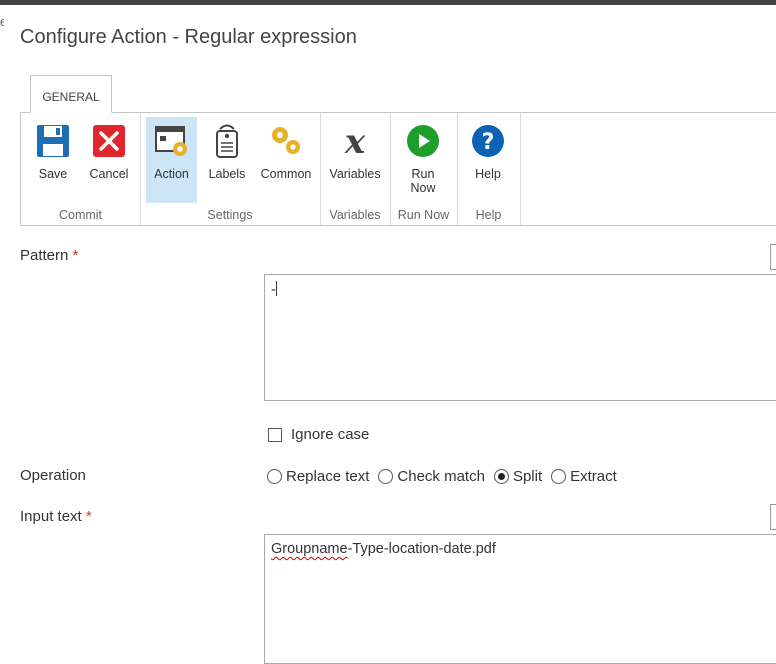 The height and width of the screenshot is (664, 776). I want to click on text-cursor, so click(276, 288).